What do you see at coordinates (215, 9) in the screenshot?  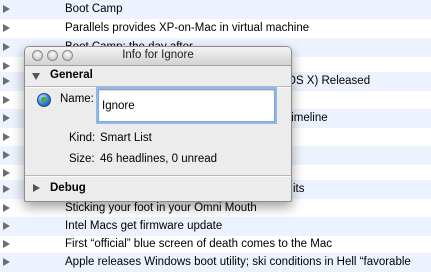 I see `list-item: Boot Camp` at bounding box center [215, 9].